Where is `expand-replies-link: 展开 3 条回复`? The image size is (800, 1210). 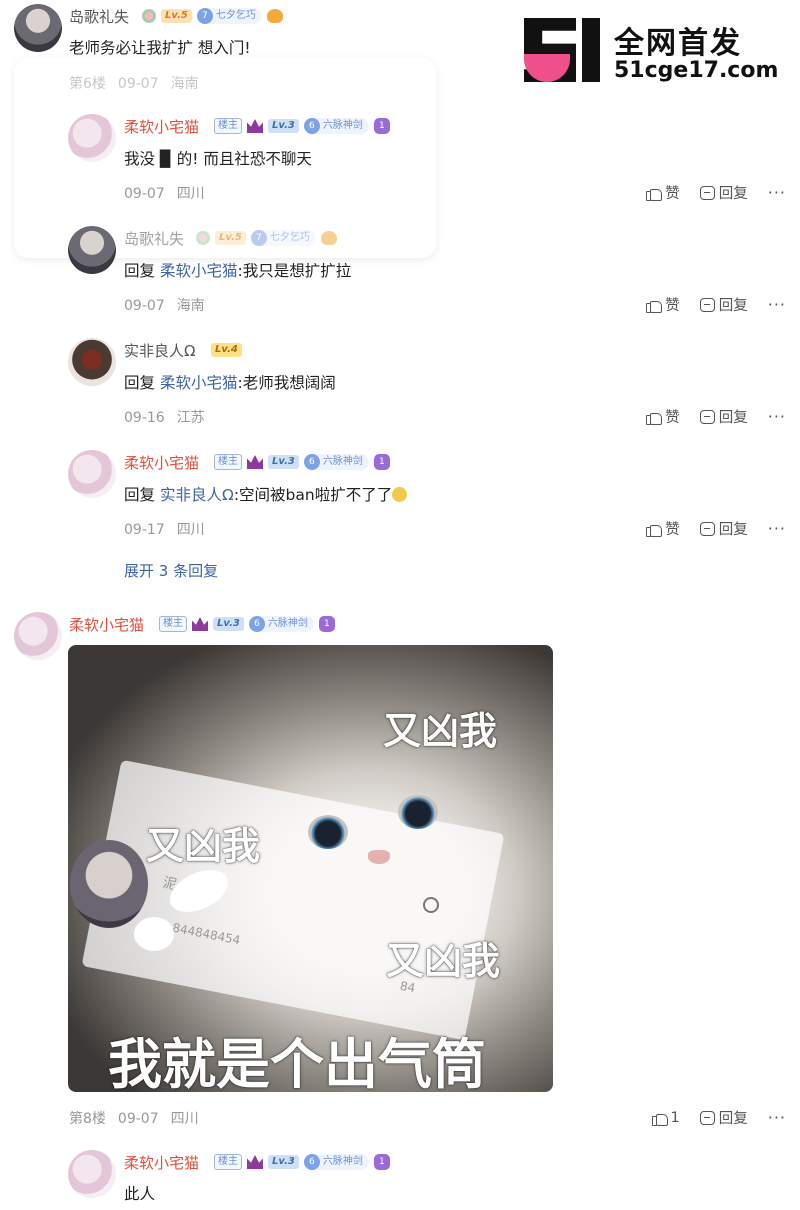 expand-replies-link: 展开 3 条回复 is located at coordinates (171, 570).